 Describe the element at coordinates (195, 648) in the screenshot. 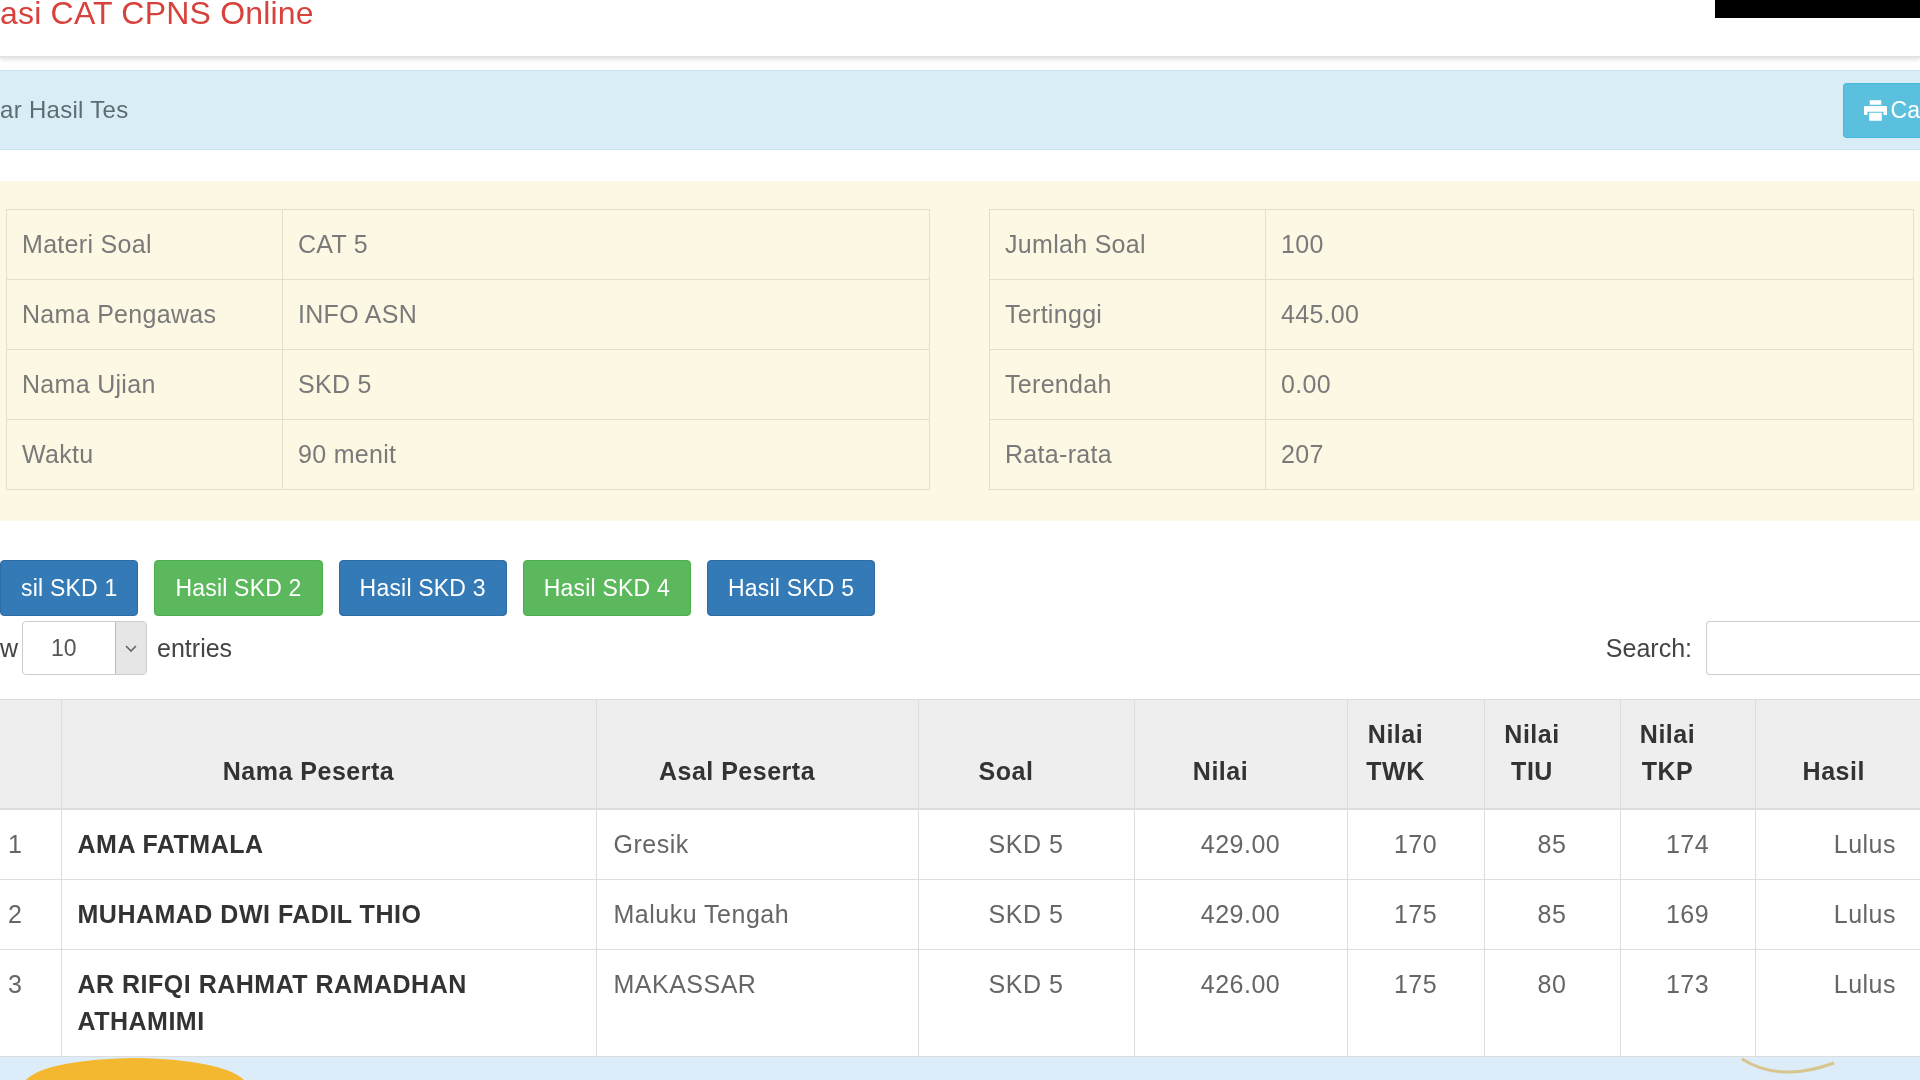

I see `entries-label: entries` at that location.